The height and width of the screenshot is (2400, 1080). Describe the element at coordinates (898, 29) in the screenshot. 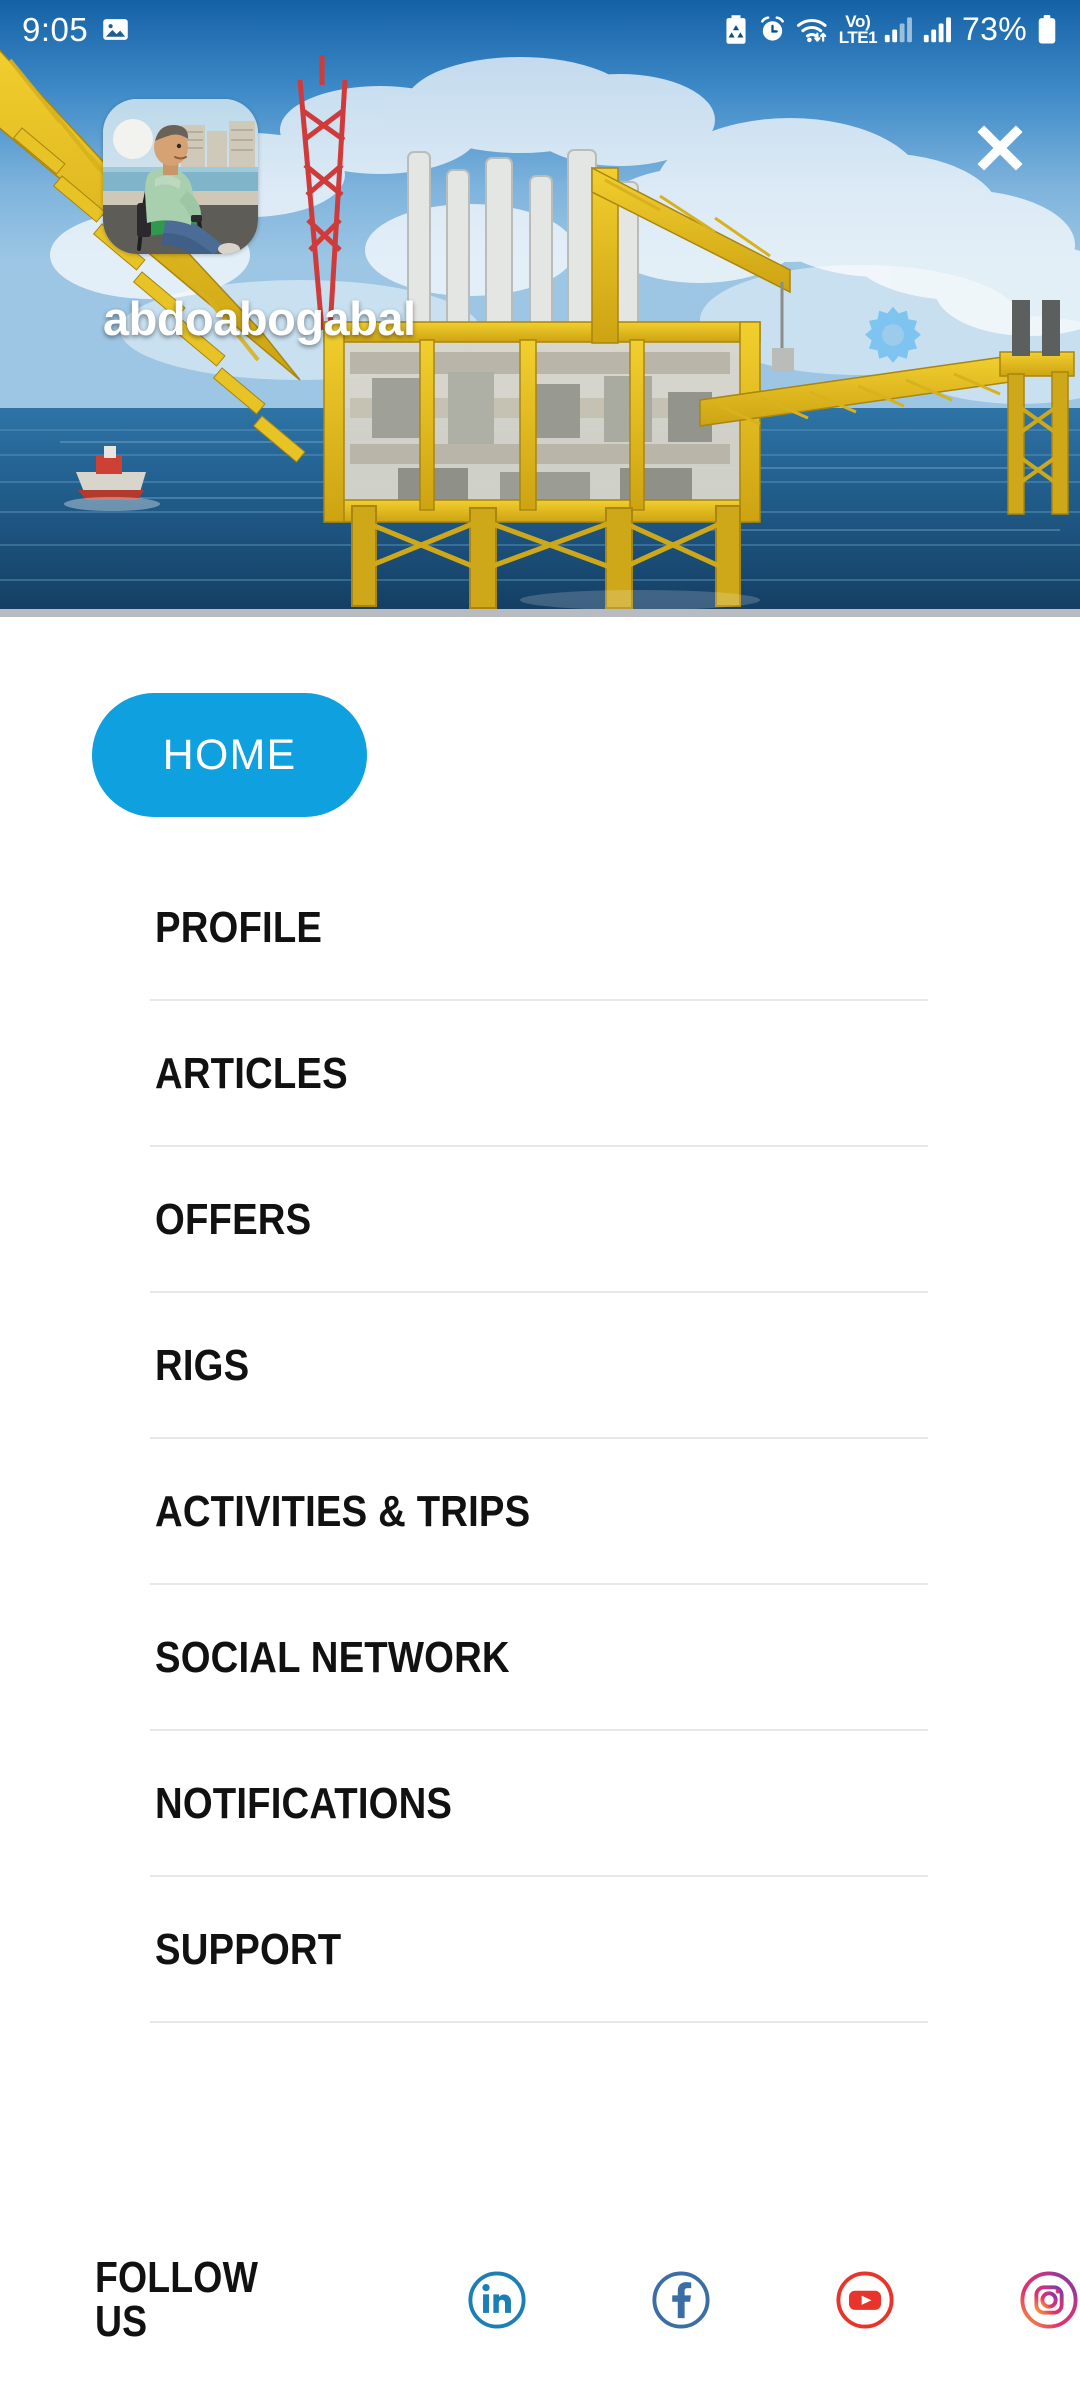

I see `signal-bars-sim1-icon` at that location.